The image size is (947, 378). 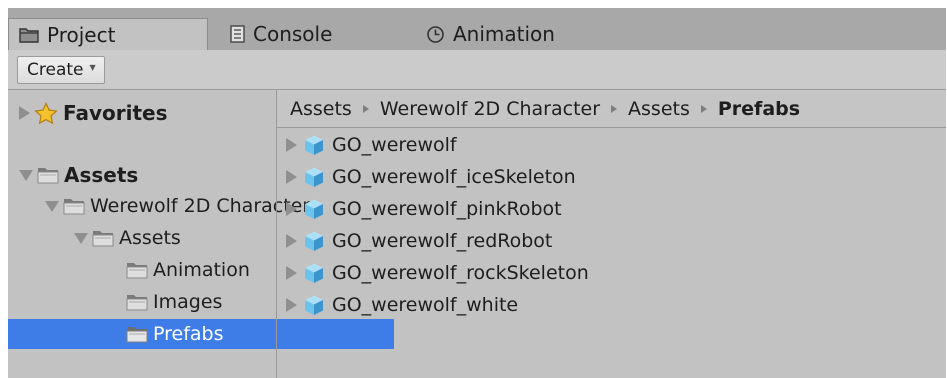 I want to click on tree-item-werewolf-2d-character: Werewolf 2D Character, so click(x=160, y=206).